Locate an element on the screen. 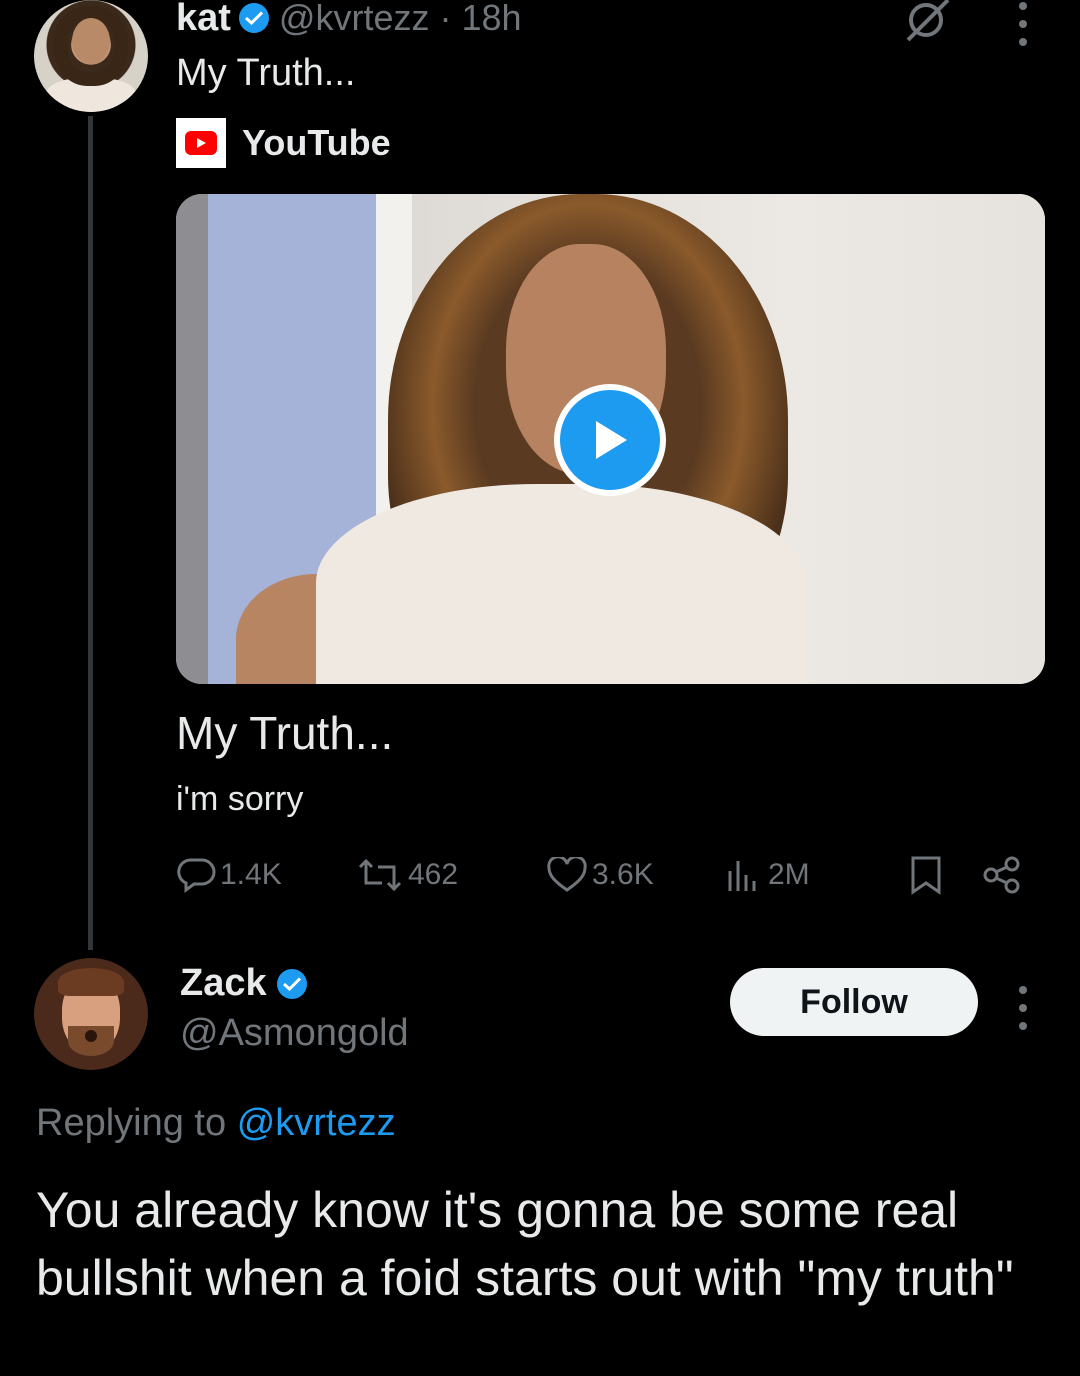 This screenshot has width=1080, height=1376. replying-to: Replying to @kvrtezz is located at coordinates (216, 1123).